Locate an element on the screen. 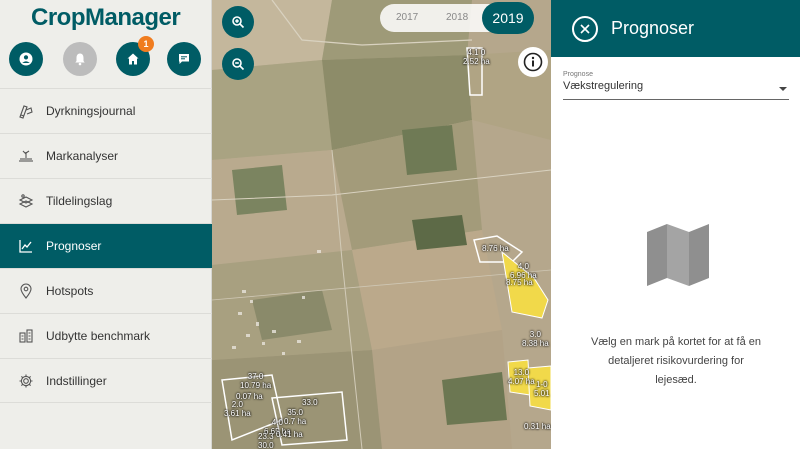 The width and height of the screenshot is (800, 449). home-icon is located at coordinates (133, 59).